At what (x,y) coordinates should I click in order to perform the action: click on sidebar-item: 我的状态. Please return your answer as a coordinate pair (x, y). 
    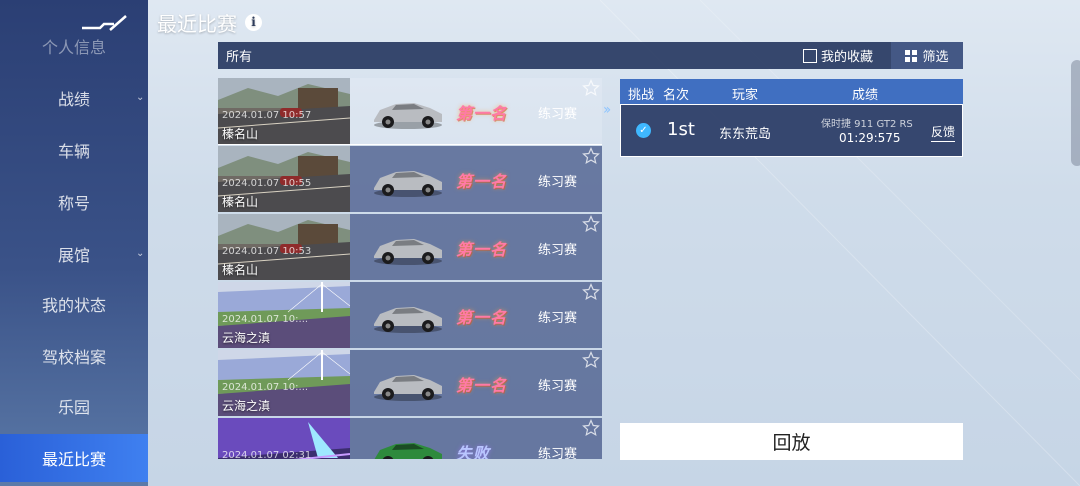
    Looking at the image, I should click on (74, 304).